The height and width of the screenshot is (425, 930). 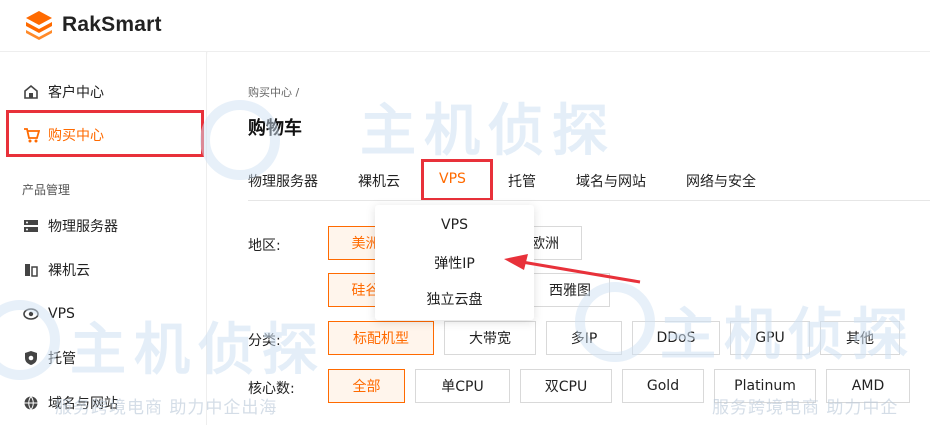 What do you see at coordinates (83, 404) in the screenshot?
I see `sidebar-item-label: 域名与网站` at bounding box center [83, 404].